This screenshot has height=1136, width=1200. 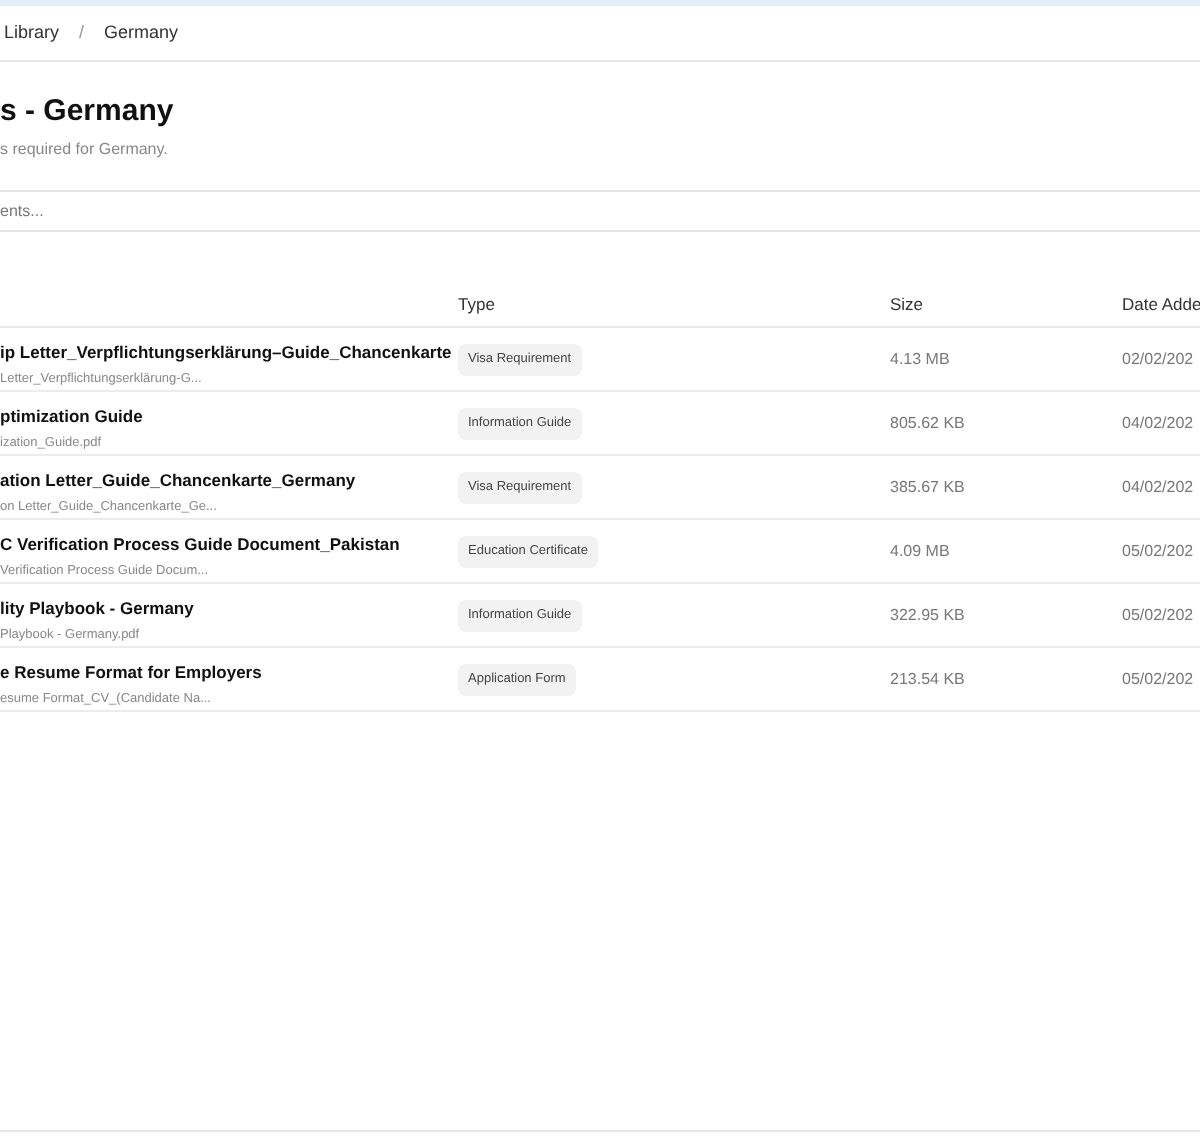 What do you see at coordinates (97, 609) in the screenshot?
I see `document-name: lity Playbook - Germany` at bounding box center [97, 609].